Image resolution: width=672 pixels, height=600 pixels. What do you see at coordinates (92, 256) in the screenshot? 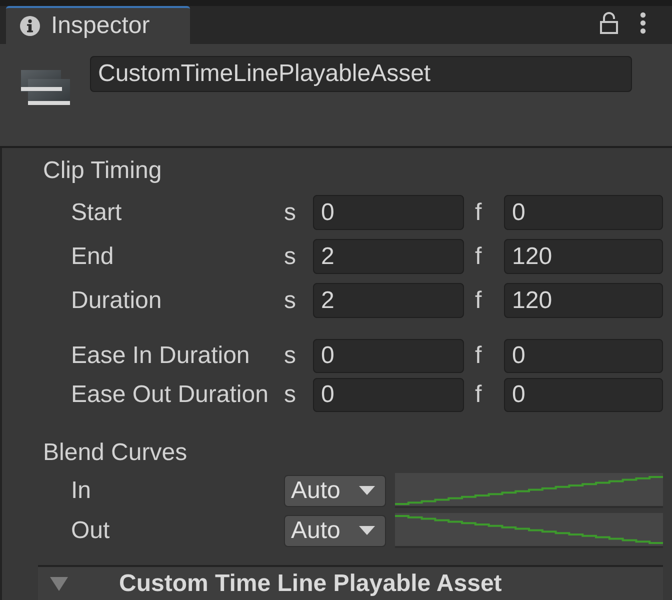
I see `field-label: End` at bounding box center [92, 256].